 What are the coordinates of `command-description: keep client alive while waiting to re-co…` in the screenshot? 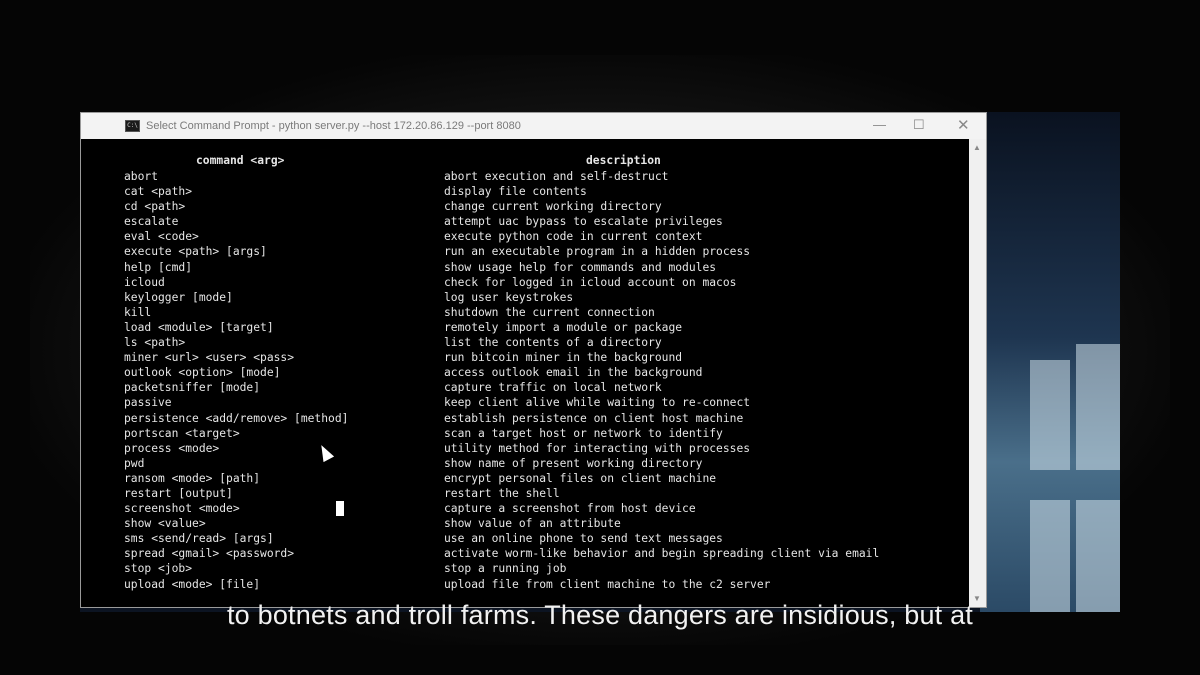 It's located at (597, 403).